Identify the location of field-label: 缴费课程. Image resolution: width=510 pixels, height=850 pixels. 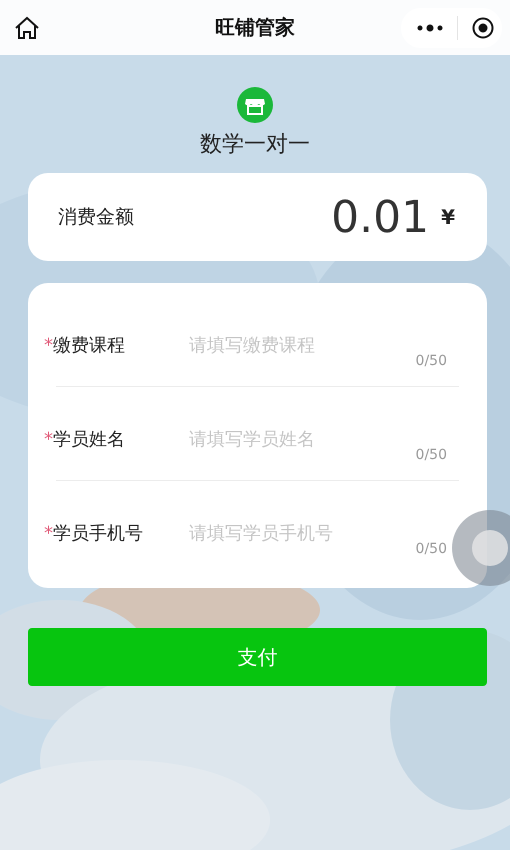
(89, 345).